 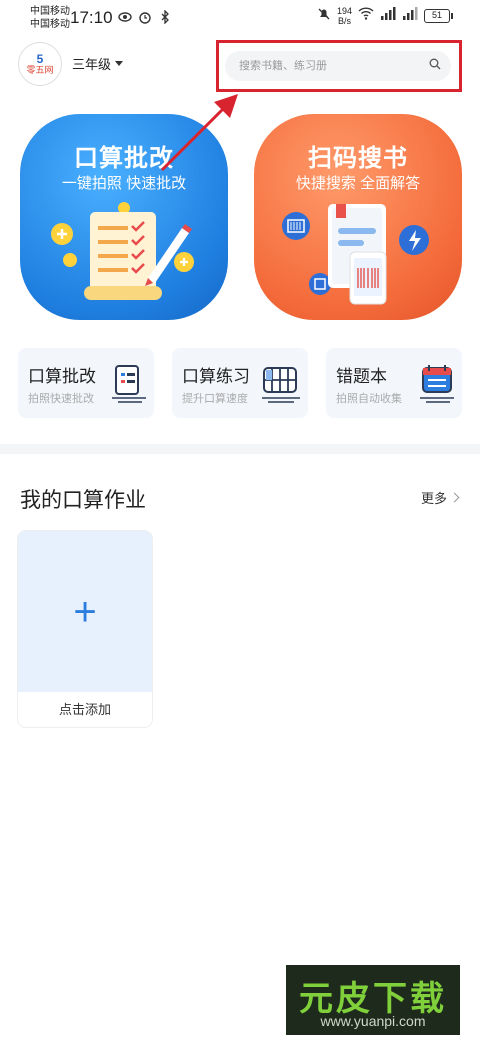 I want to click on search-highlight-frame, so click(x=339, y=66).